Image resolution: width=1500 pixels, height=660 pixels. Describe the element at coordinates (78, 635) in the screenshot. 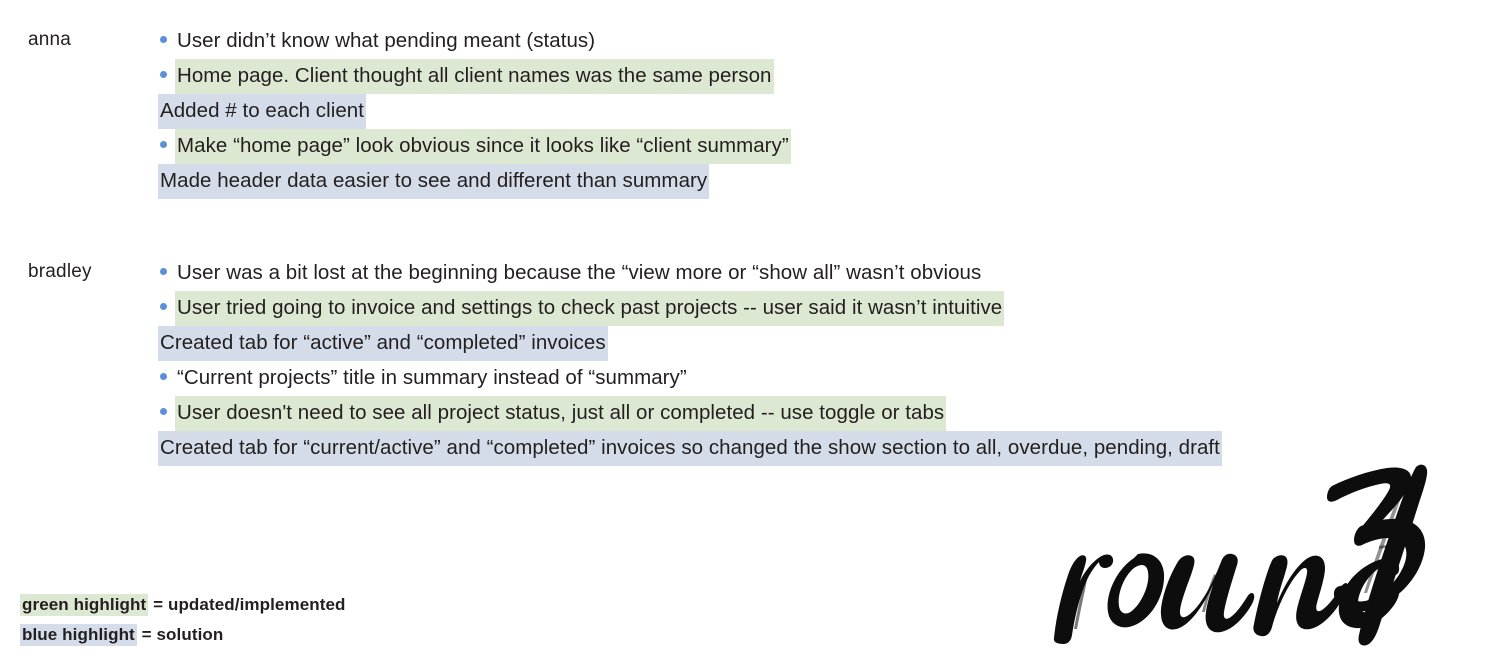

I see `legend-swatch-blue: blue highlight` at that location.